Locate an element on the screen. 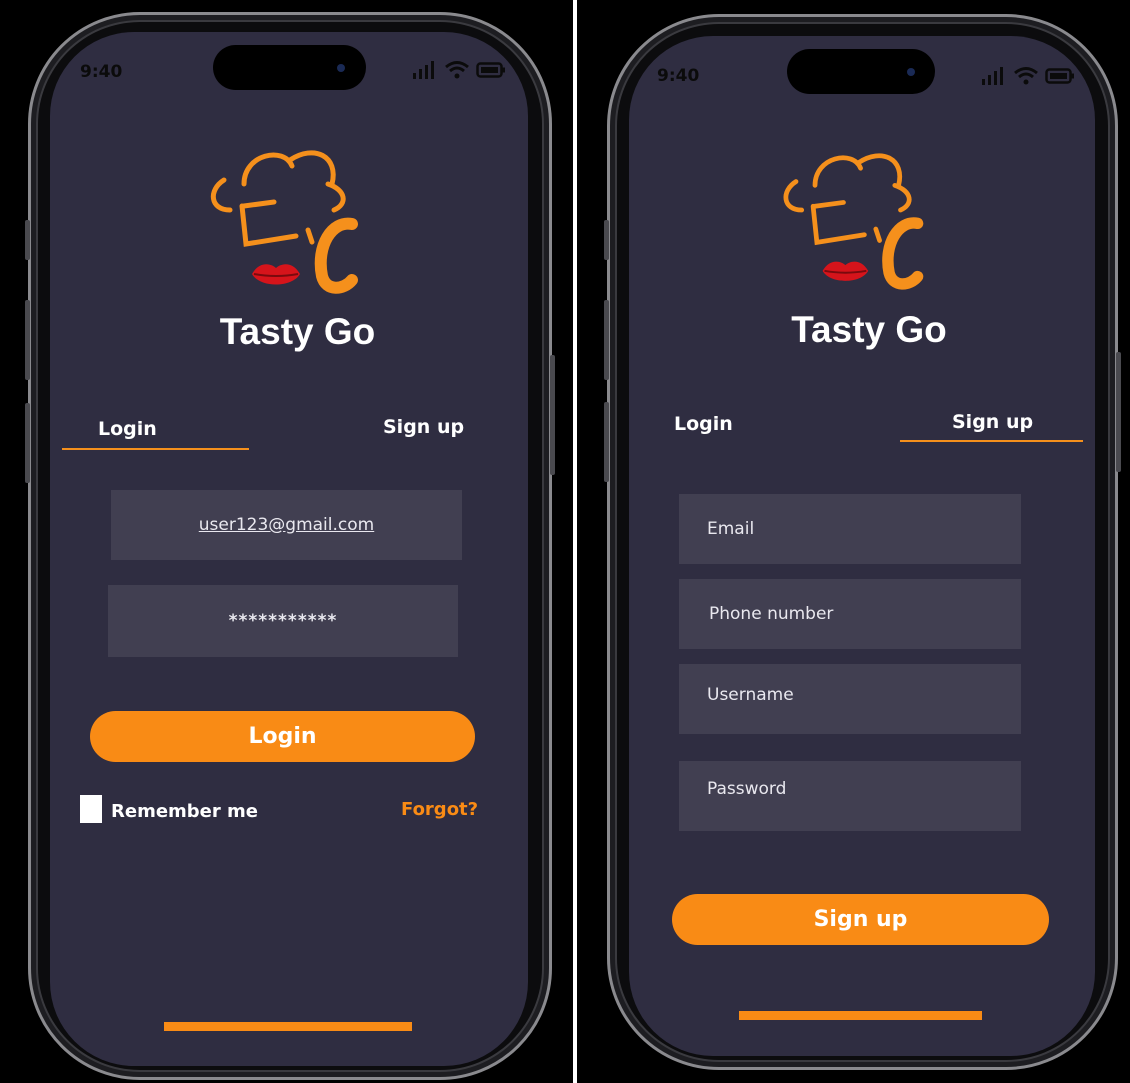  signup-button: Sign up is located at coordinates (860, 919).